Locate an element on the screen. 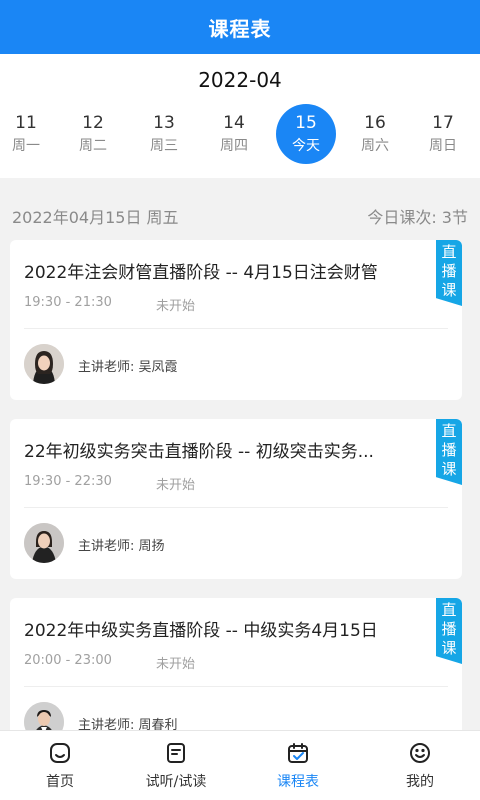  day-number: 11 is located at coordinates (26, 123).